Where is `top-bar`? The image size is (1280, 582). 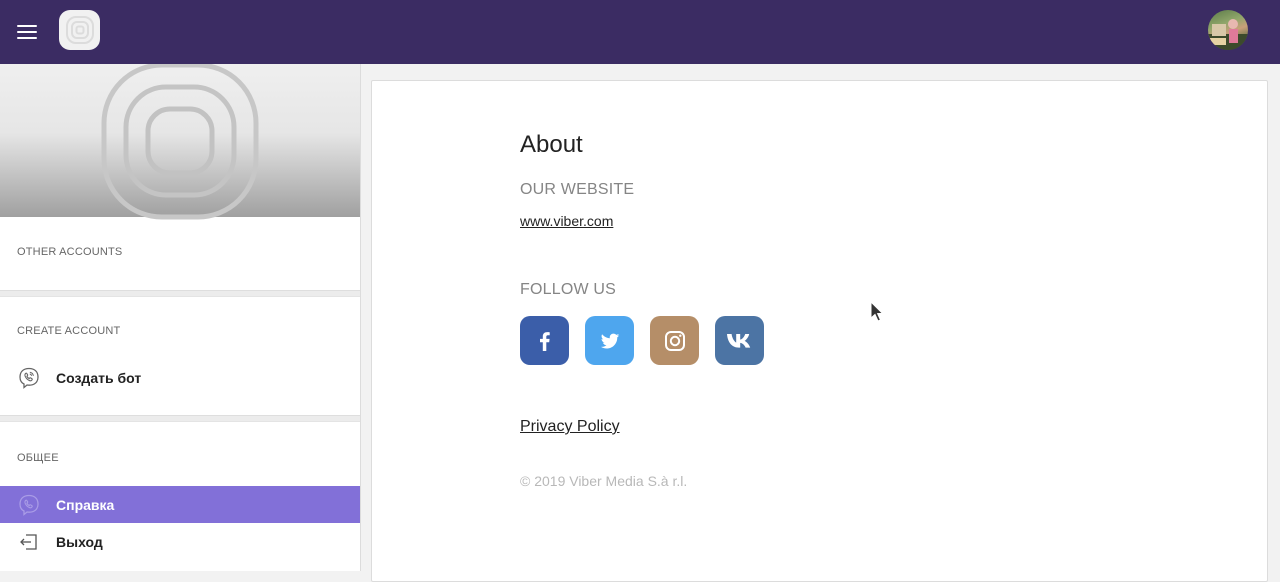 top-bar is located at coordinates (640, 32).